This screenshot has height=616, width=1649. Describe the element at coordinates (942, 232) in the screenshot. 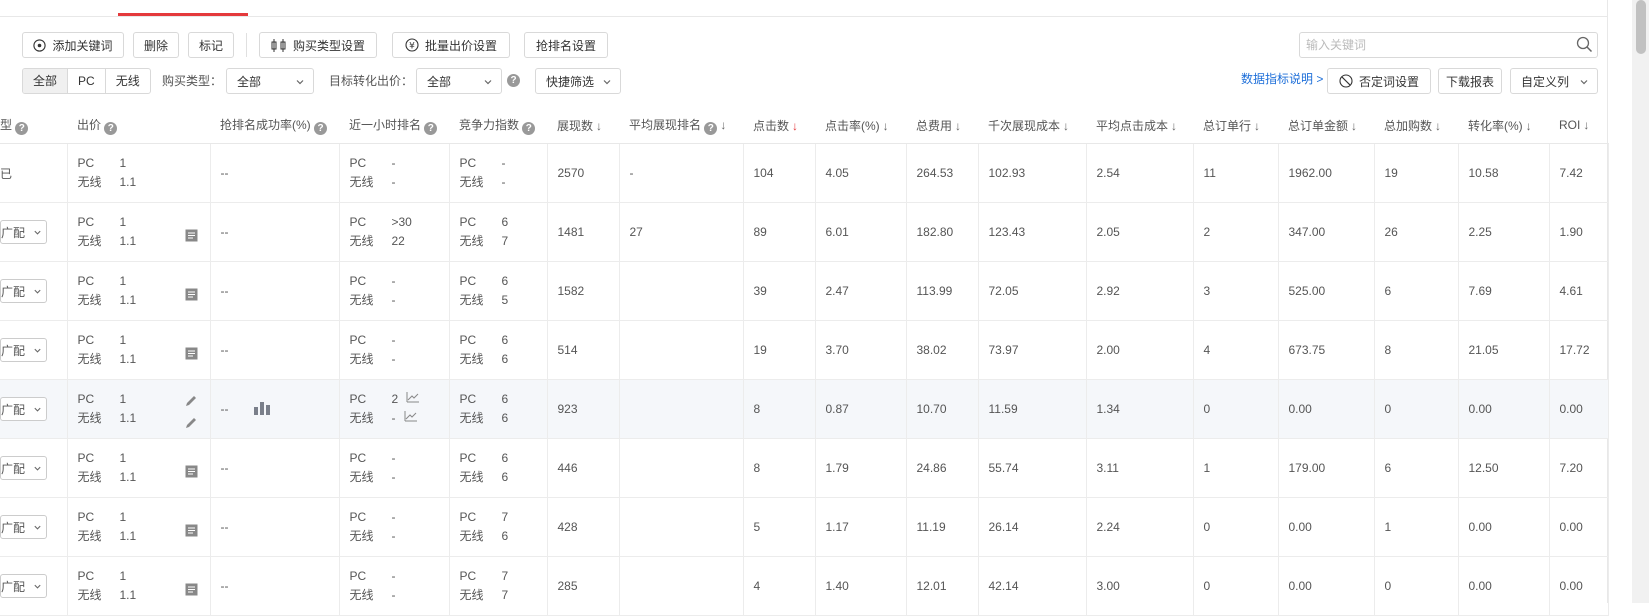

I see `cost-cell: 182.80` at that location.